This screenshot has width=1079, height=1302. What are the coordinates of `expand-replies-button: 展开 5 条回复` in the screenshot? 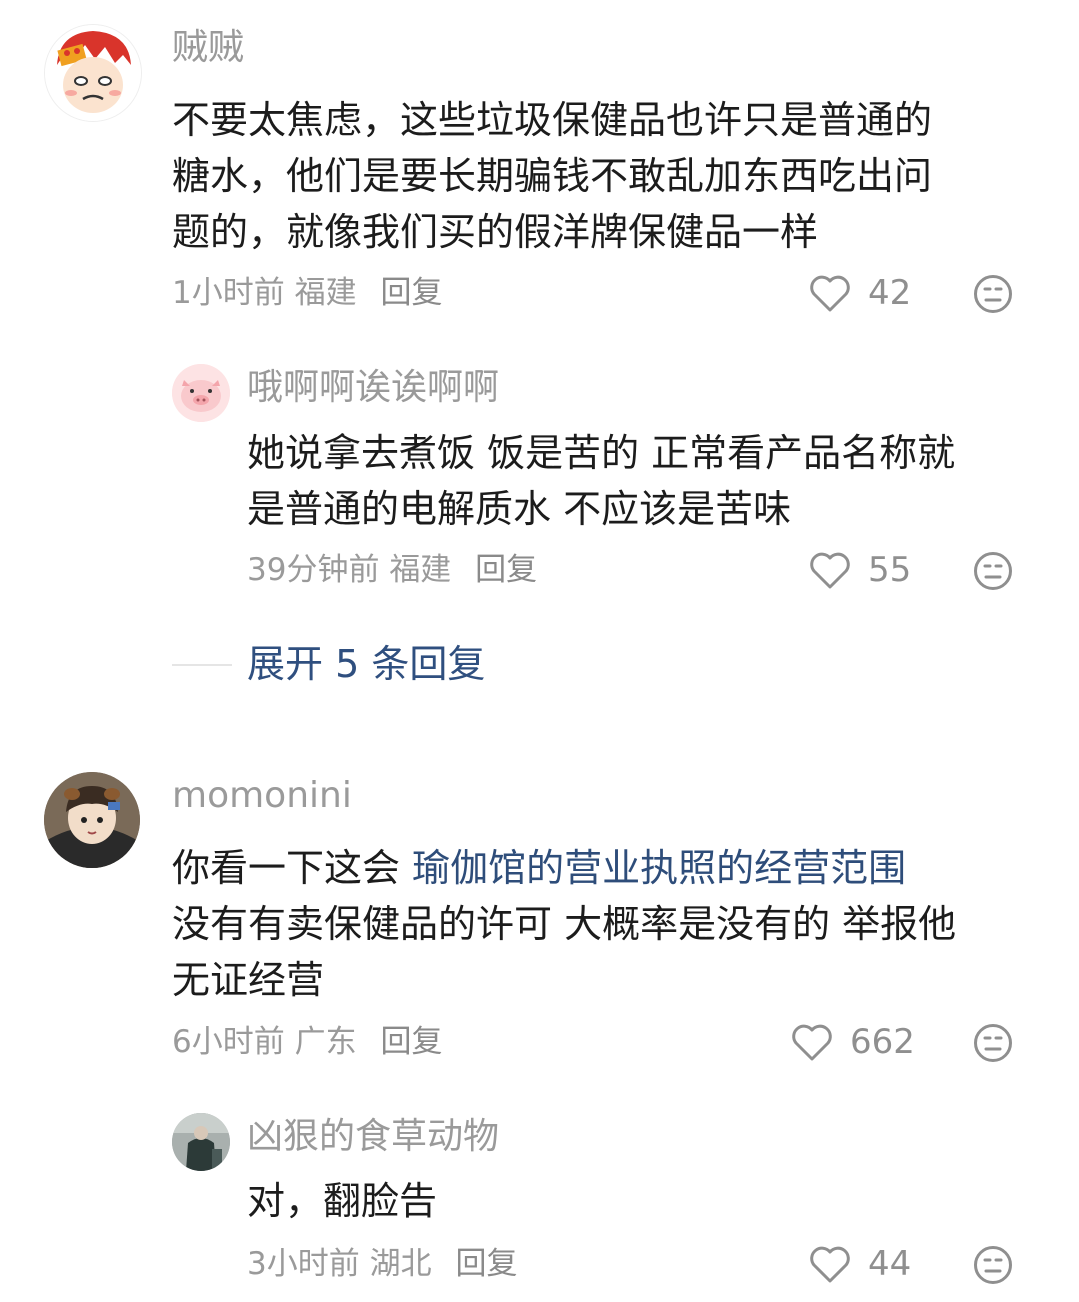 It's located at (366, 664).